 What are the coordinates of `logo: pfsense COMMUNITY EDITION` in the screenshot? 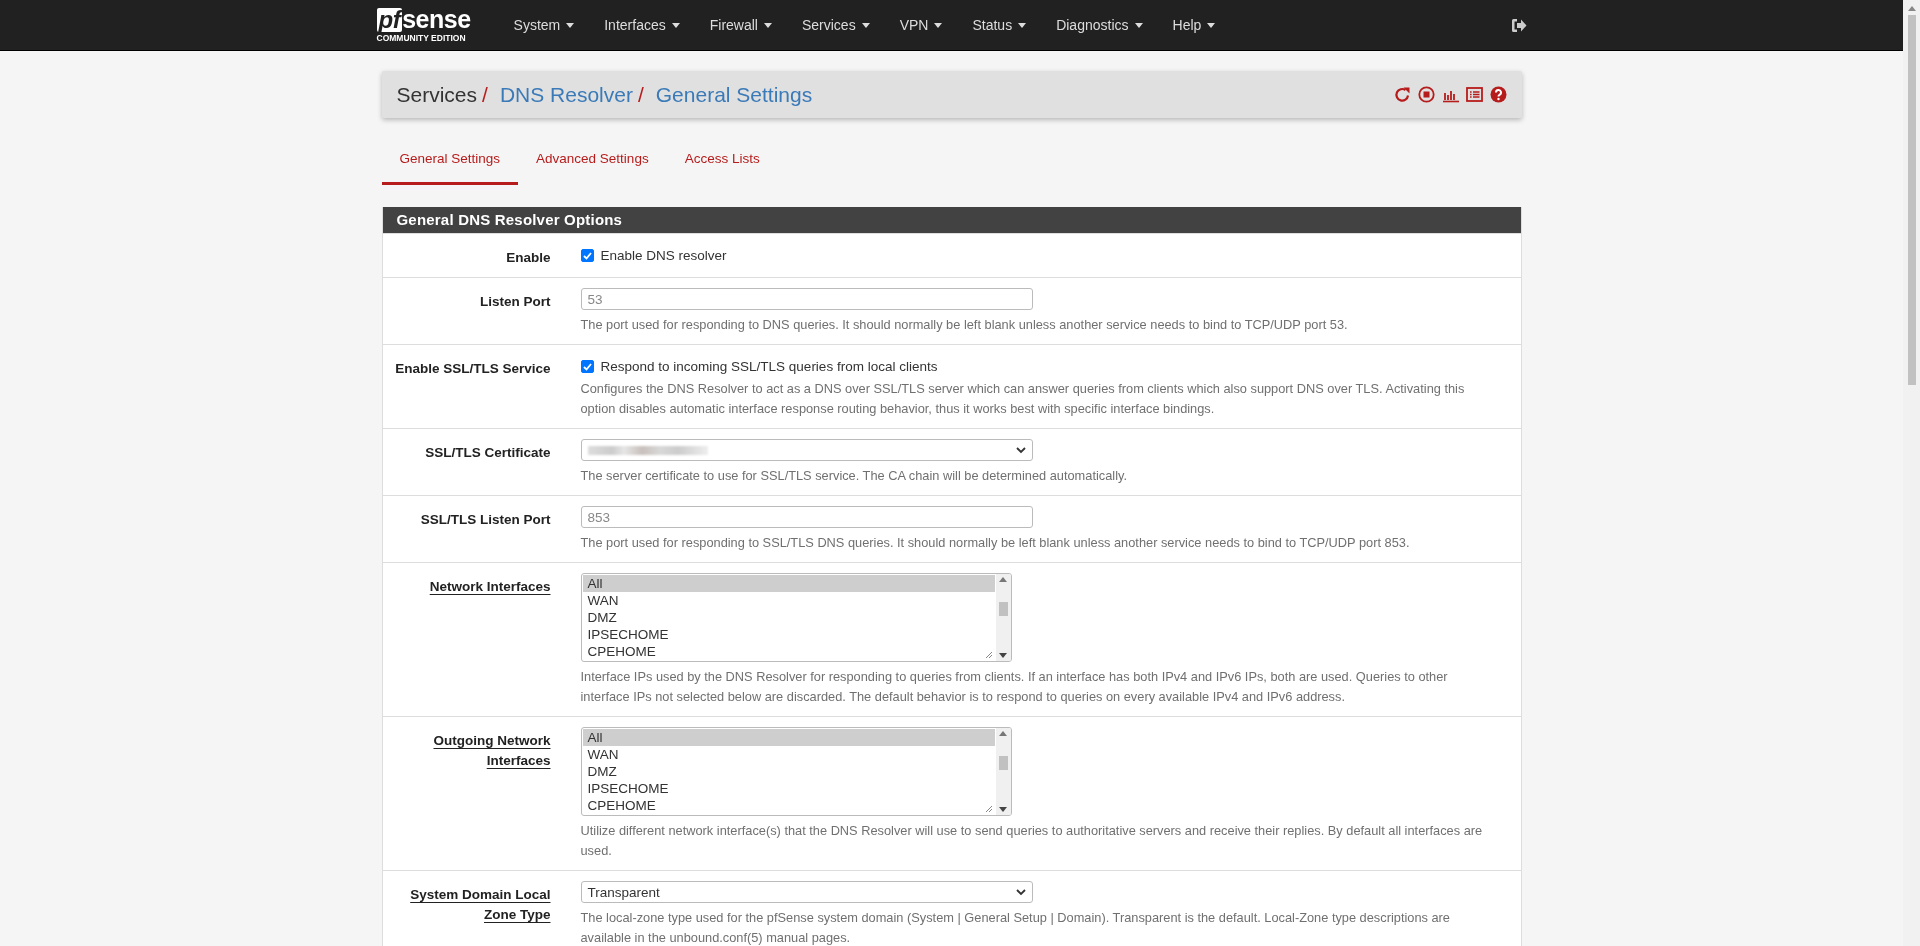 It's located at (423, 25).